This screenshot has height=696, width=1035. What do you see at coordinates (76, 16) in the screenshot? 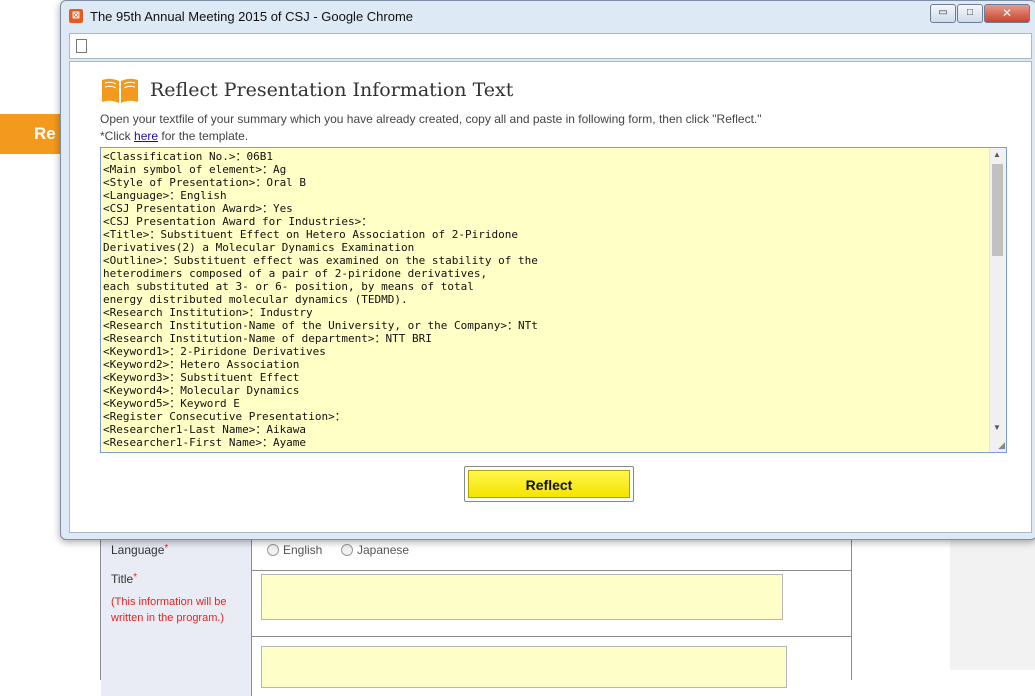
I see `app-icon: ⊠` at bounding box center [76, 16].